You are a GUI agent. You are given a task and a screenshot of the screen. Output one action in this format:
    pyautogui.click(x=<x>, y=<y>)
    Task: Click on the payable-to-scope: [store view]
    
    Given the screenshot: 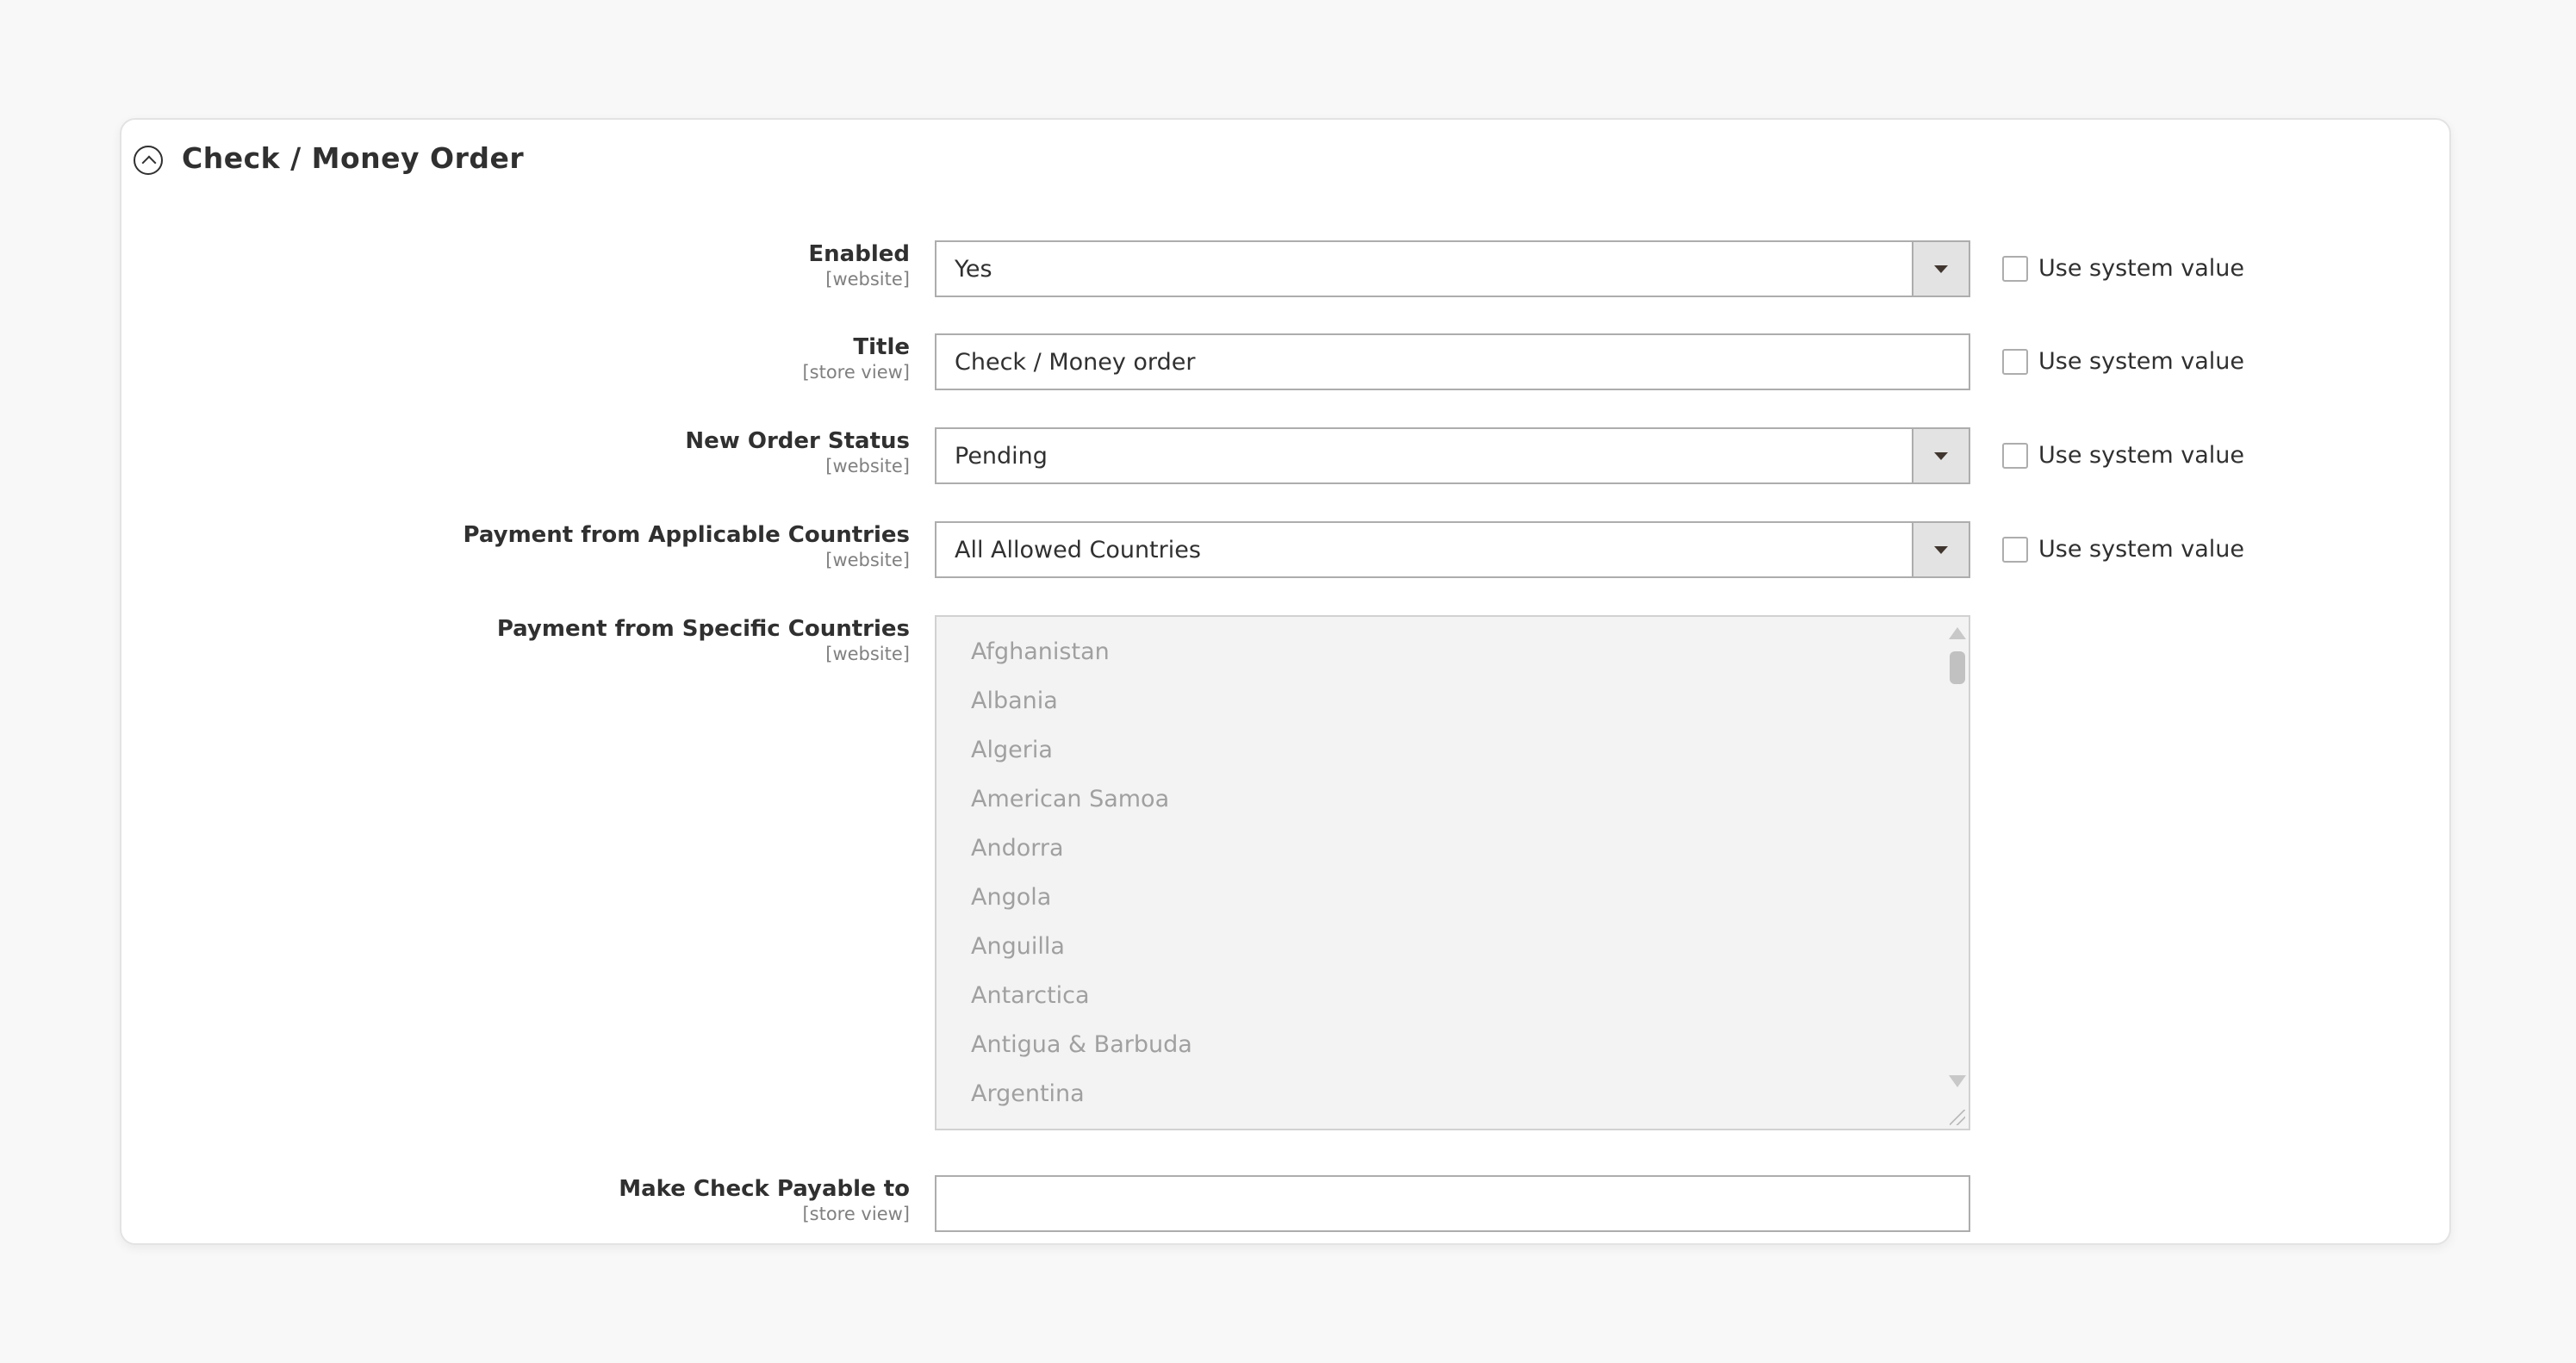 What is the action you would take?
    pyautogui.click(x=856, y=1214)
    